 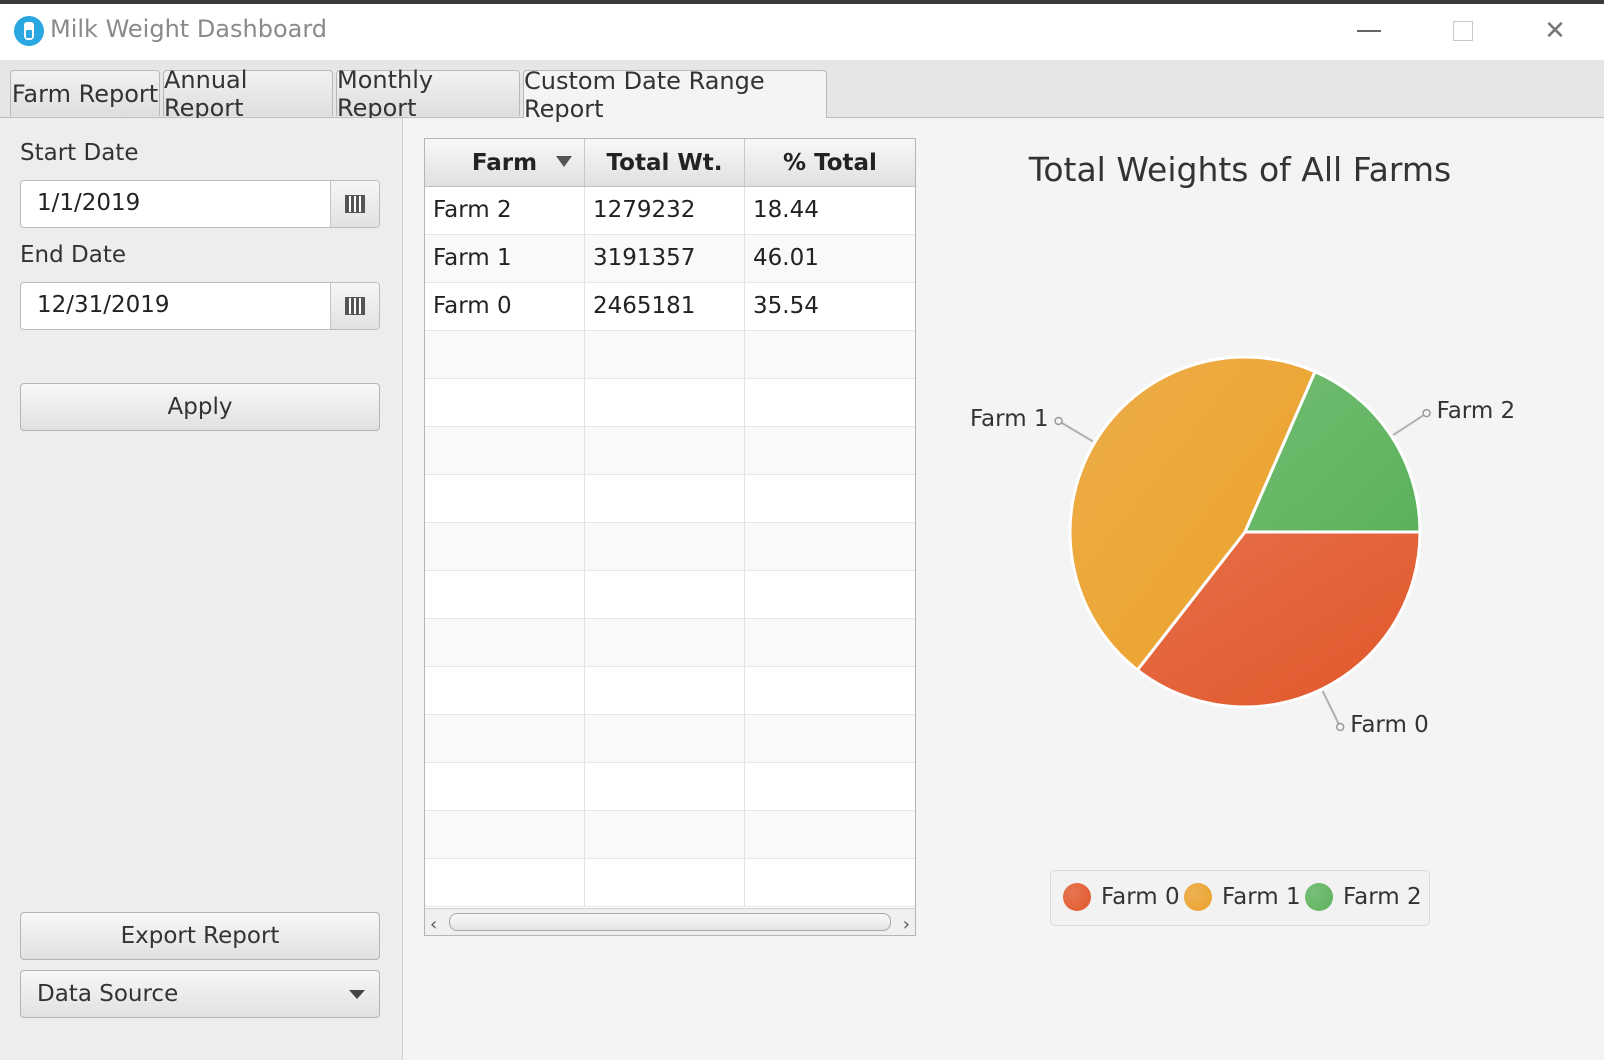 I want to click on legend-item: Farm 1, so click(x=1242, y=897).